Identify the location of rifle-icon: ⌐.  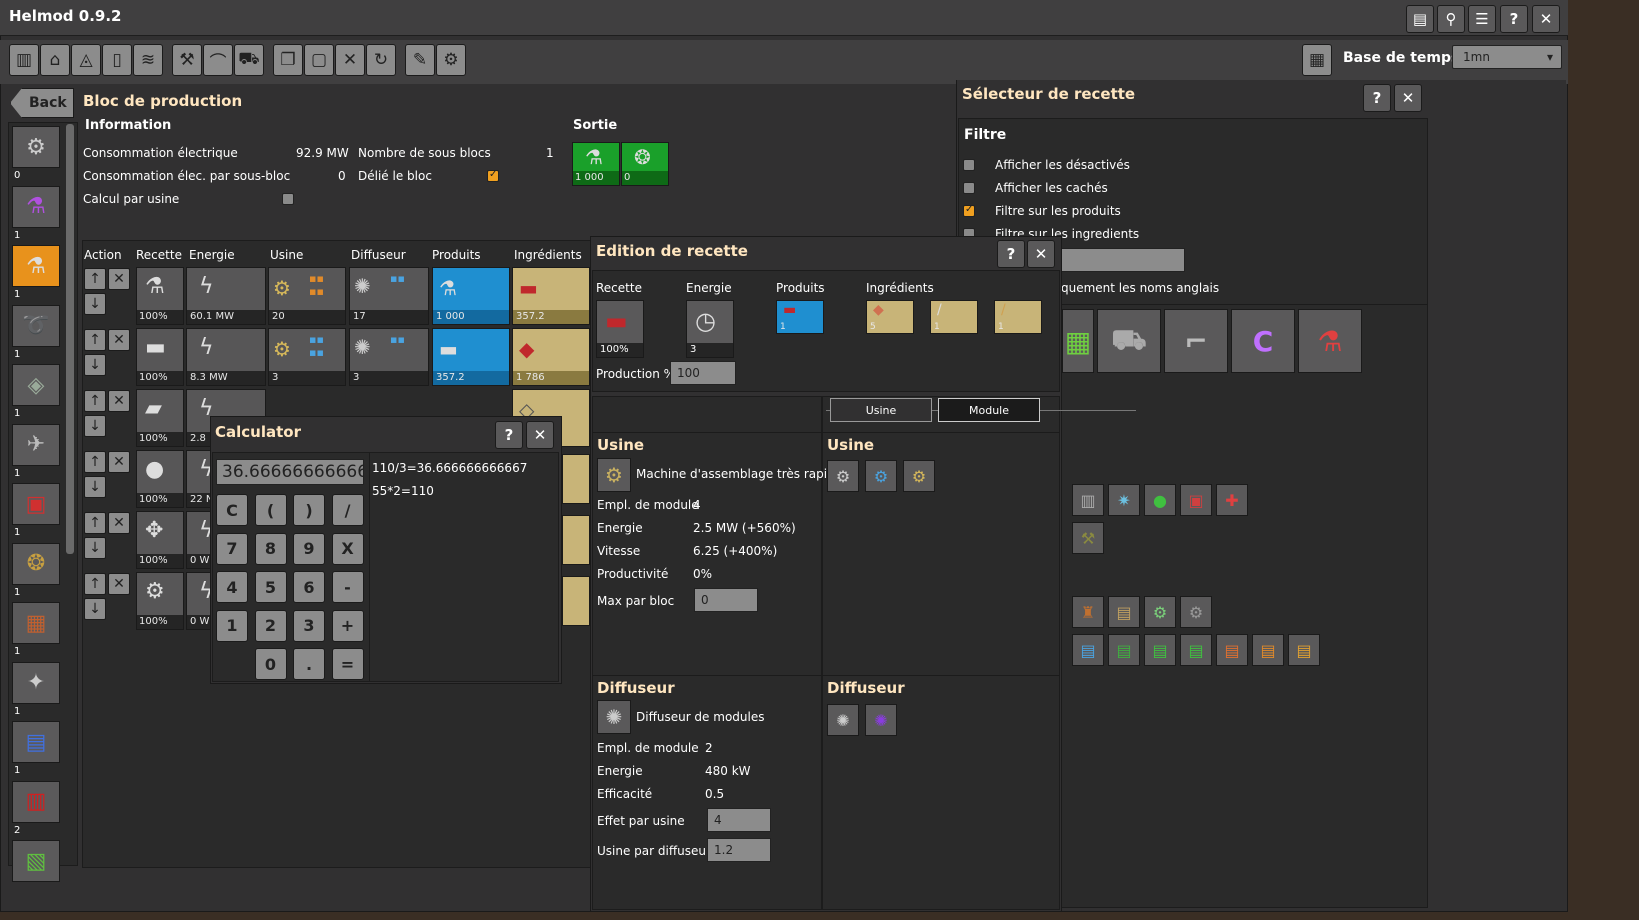
(1196, 341).